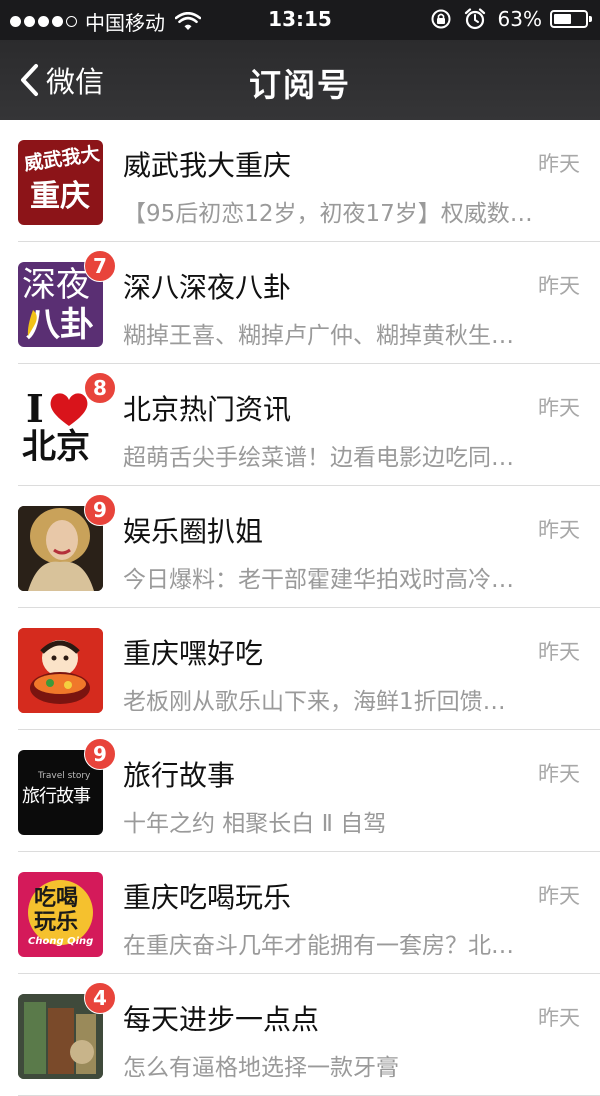 The height and width of the screenshot is (1096, 600). Describe the element at coordinates (571, 19) in the screenshot. I see `battery-icon` at that location.